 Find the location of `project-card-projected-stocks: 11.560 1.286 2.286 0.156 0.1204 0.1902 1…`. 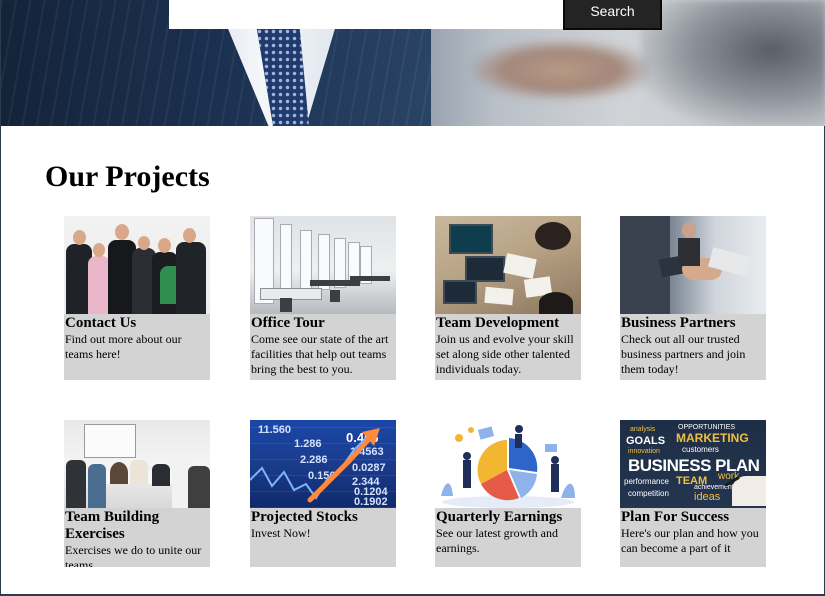

project-card-projected-stocks: 11.560 1.286 2.286 0.156 0.1204 0.1902 1… is located at coordinates (323, 493).